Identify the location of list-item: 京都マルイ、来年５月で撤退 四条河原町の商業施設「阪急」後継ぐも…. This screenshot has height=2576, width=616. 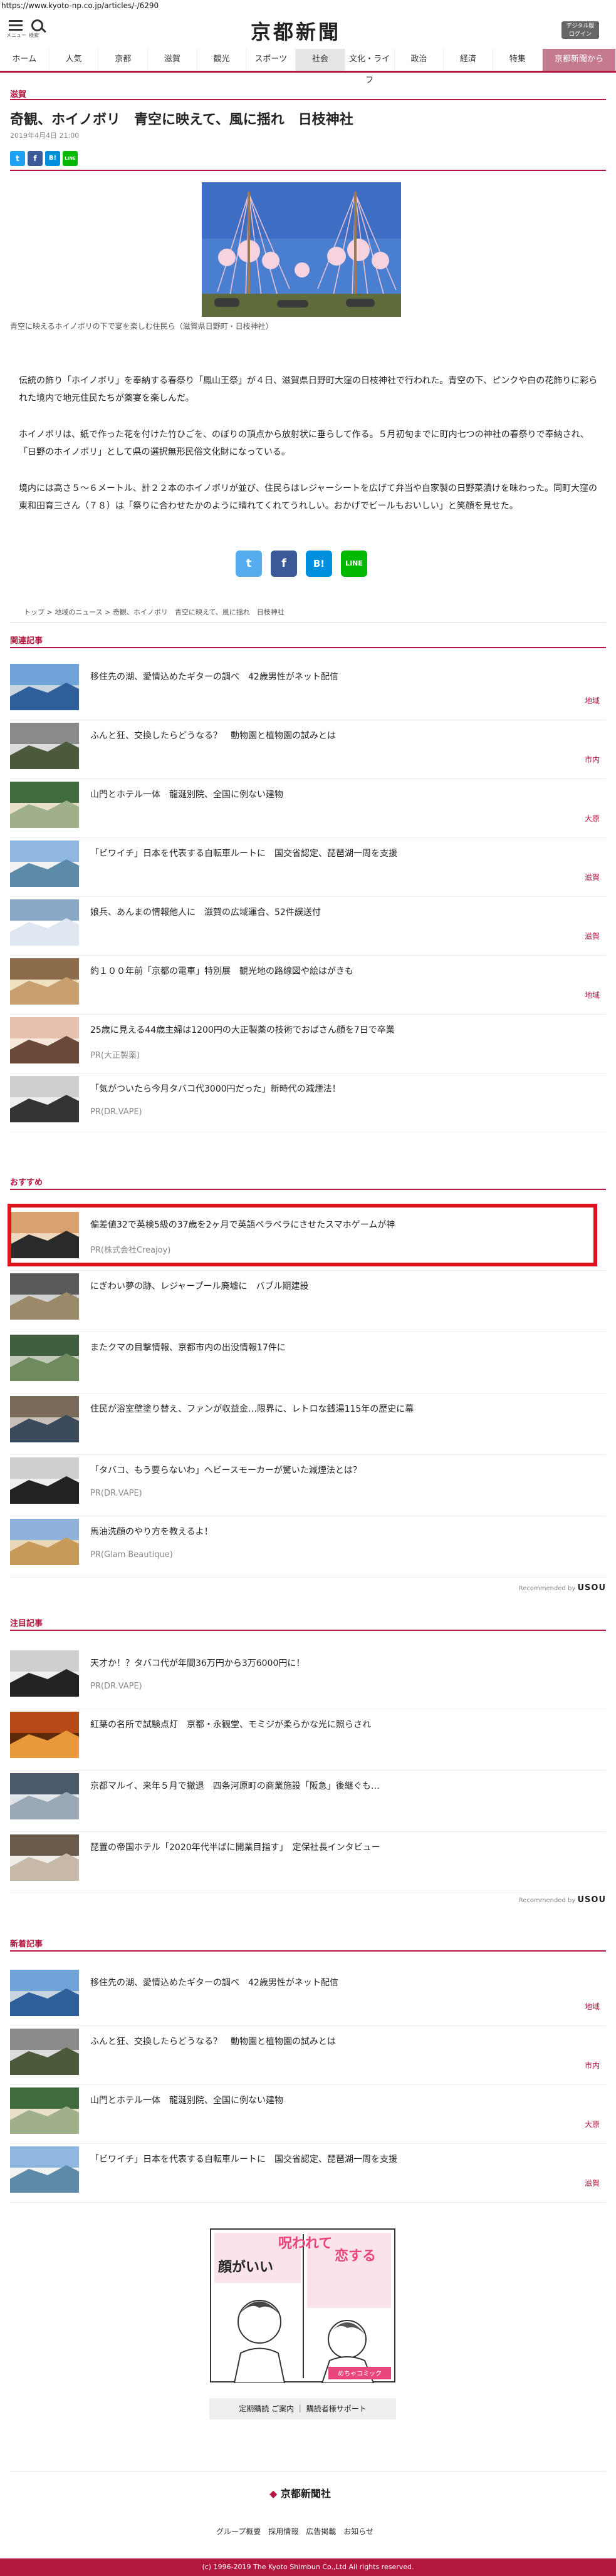
(308, 1802).